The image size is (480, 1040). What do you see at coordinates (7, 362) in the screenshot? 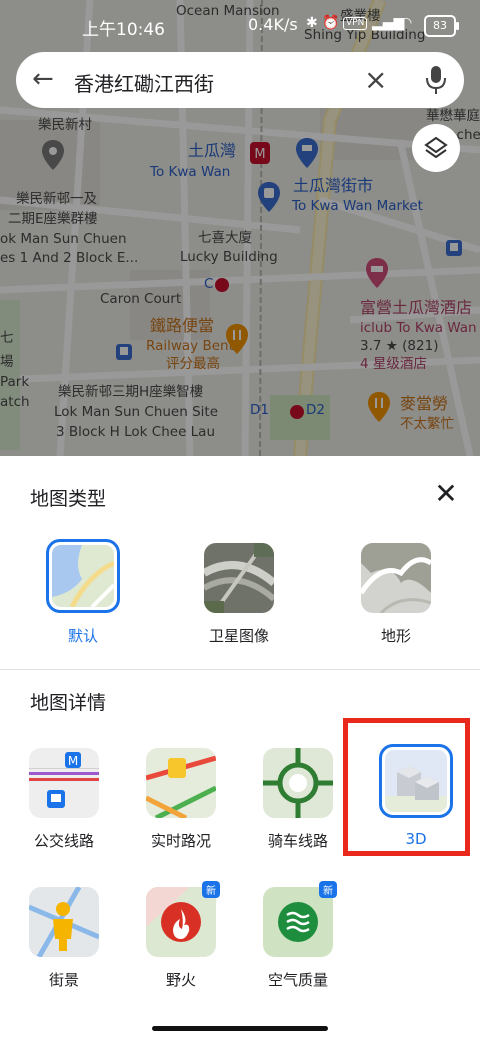
I see `map-label: 場` at bounding box center [7, 362].